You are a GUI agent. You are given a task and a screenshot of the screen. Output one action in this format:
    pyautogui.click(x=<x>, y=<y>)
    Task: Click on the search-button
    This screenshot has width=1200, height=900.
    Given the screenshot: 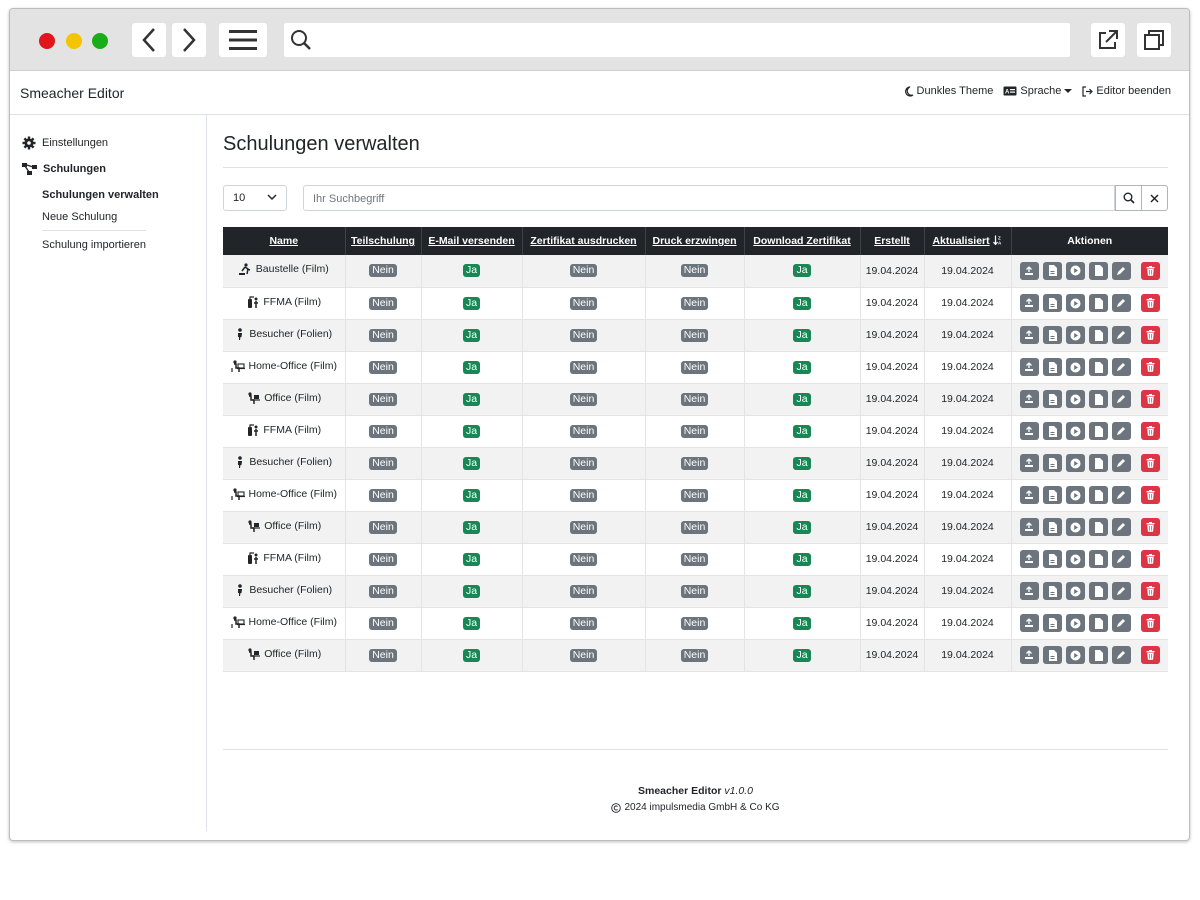 What is the action you would take?
    pyautogui.click(x=1128, y=198)
    